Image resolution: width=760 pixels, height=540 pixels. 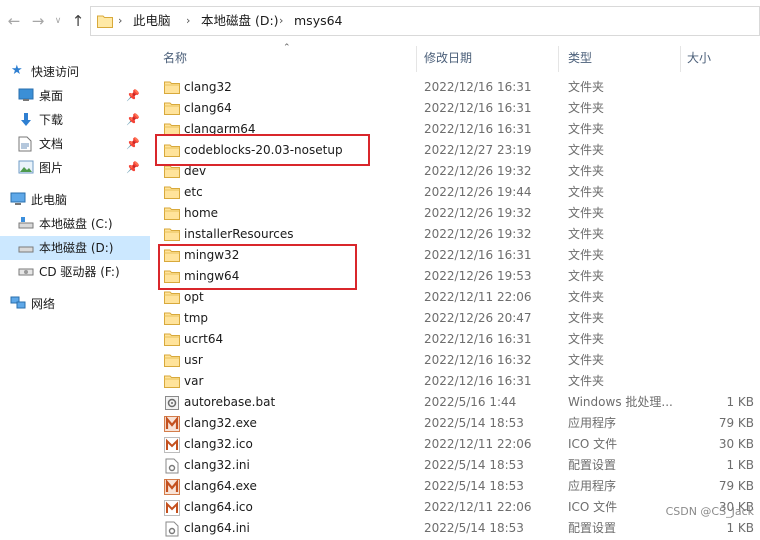 I want to click on column-modified: 修改日期, so click(x=486, y=58).